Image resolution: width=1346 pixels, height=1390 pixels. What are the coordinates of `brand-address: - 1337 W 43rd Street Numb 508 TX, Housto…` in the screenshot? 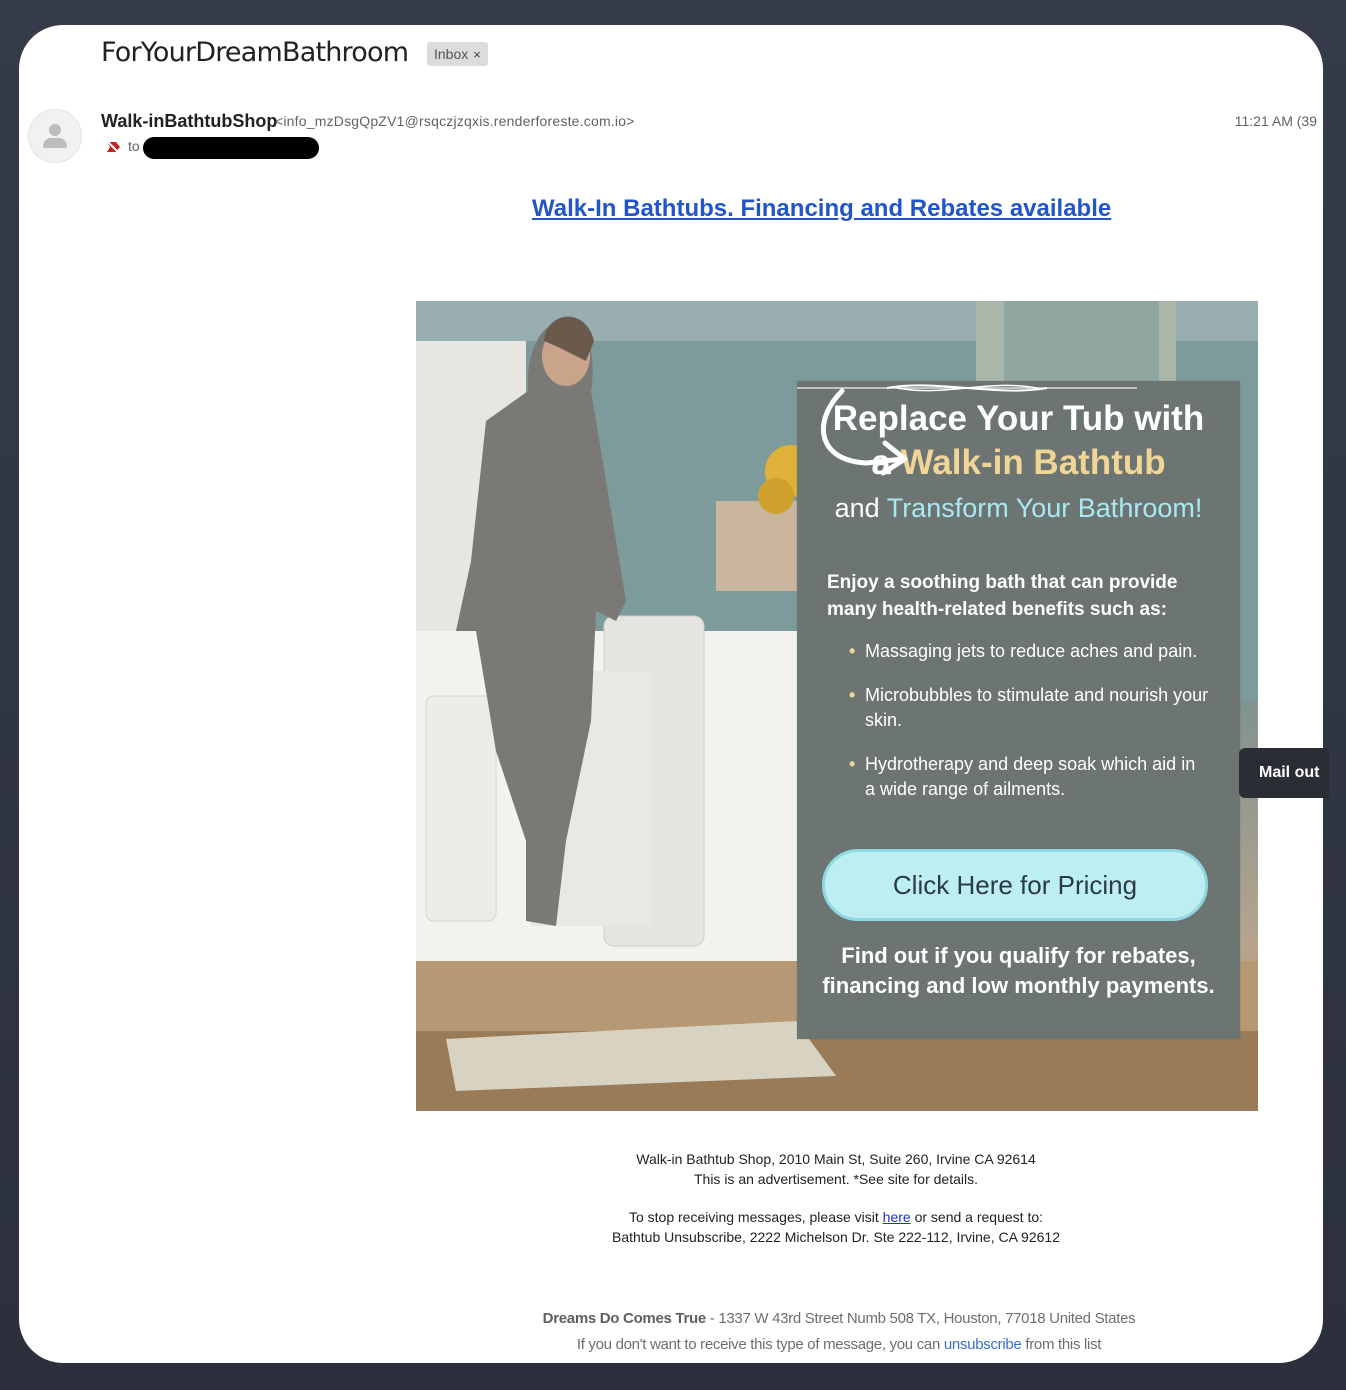 It's located at (920, 1318).